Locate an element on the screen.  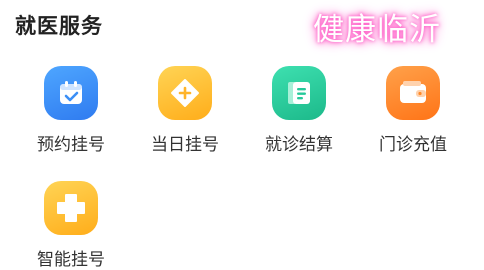
service-appointment: 预约挂号 is located at coordinates (71, 110).